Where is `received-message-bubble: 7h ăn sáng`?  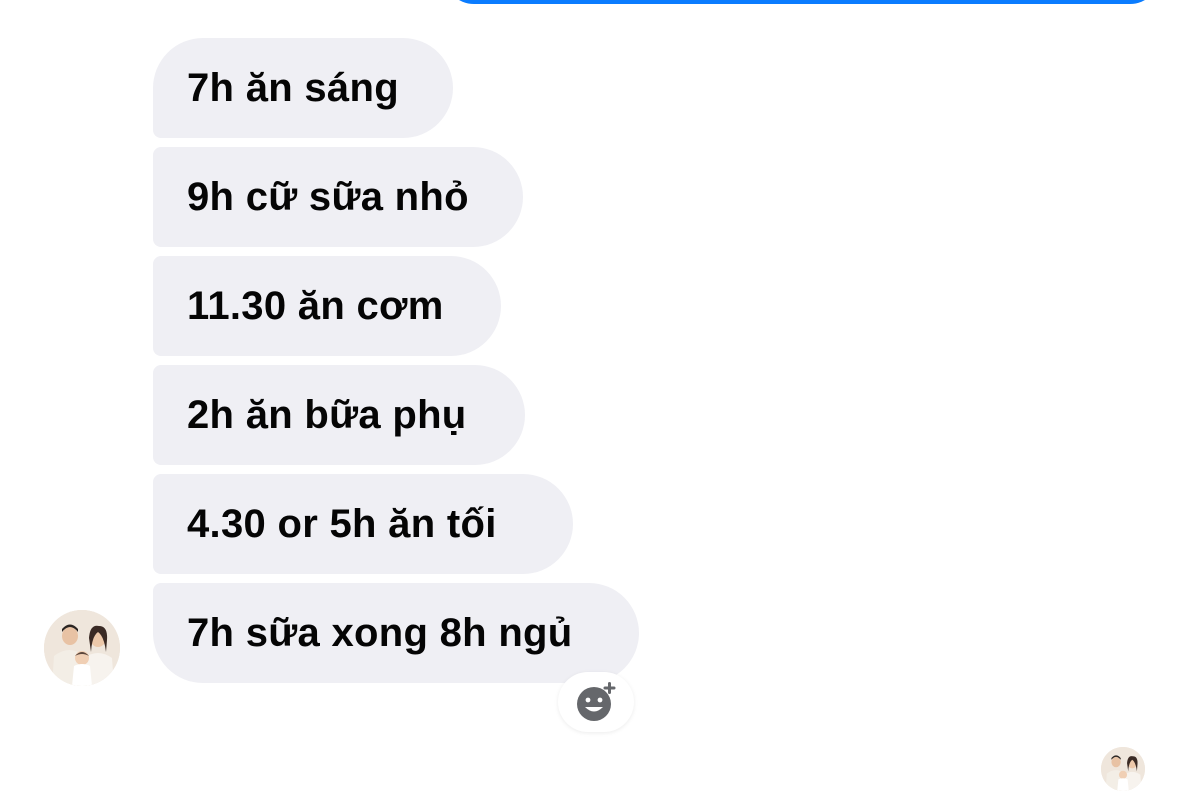
received-message-bubble: 7h ăn sáng is located at coordinates (303, 88).